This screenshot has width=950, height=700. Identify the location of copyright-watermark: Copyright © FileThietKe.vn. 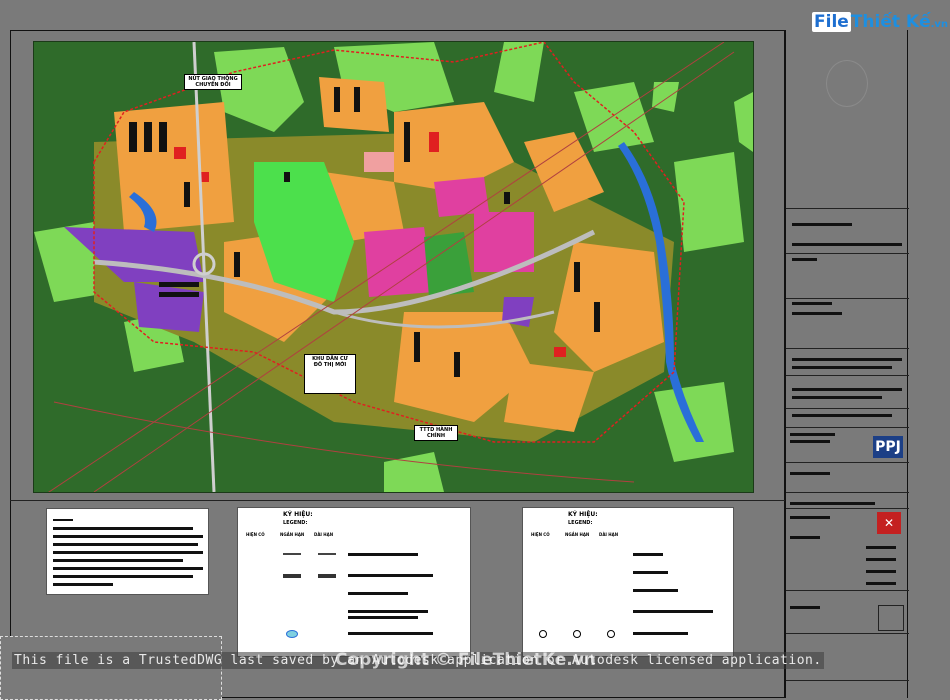
(465, 660).